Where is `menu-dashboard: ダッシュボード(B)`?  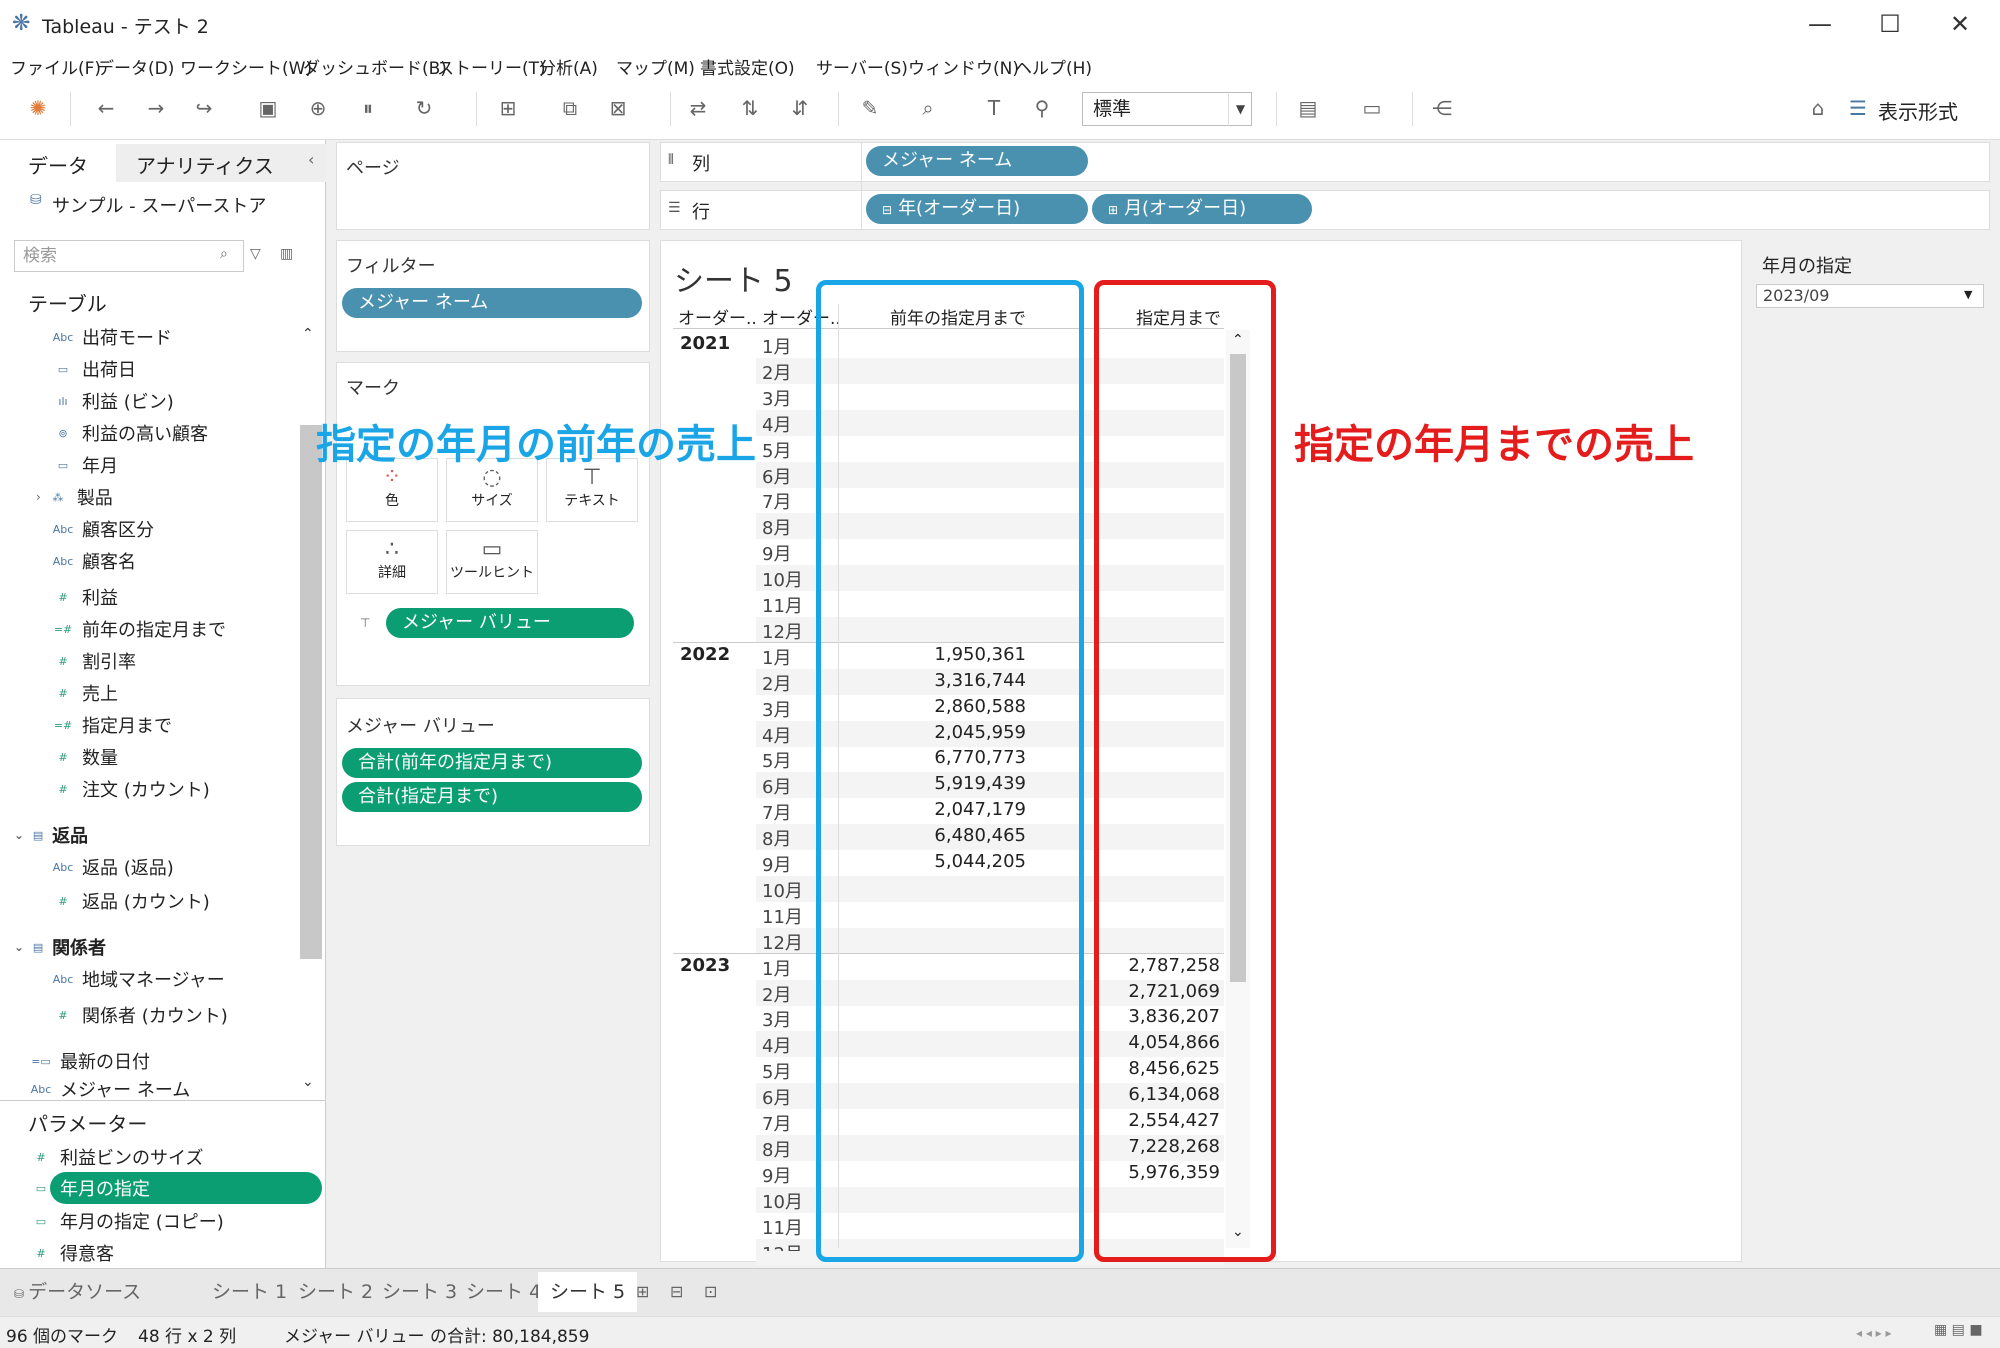 menu-dashboard: ダッシュボード(B) is located at coordinates (375, 66).